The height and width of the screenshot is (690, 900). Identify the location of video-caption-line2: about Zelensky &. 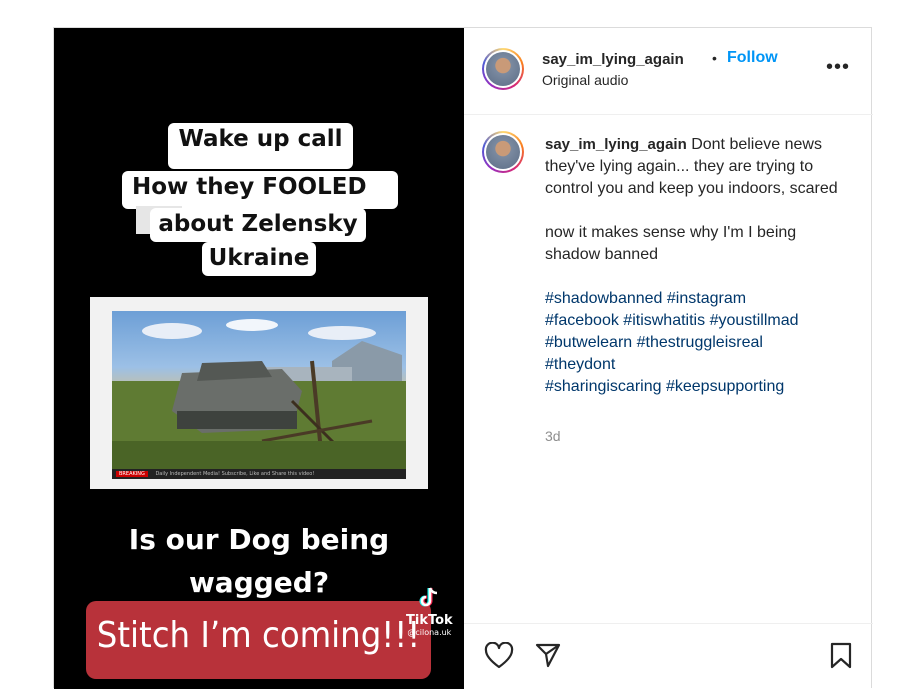
(258, 238).